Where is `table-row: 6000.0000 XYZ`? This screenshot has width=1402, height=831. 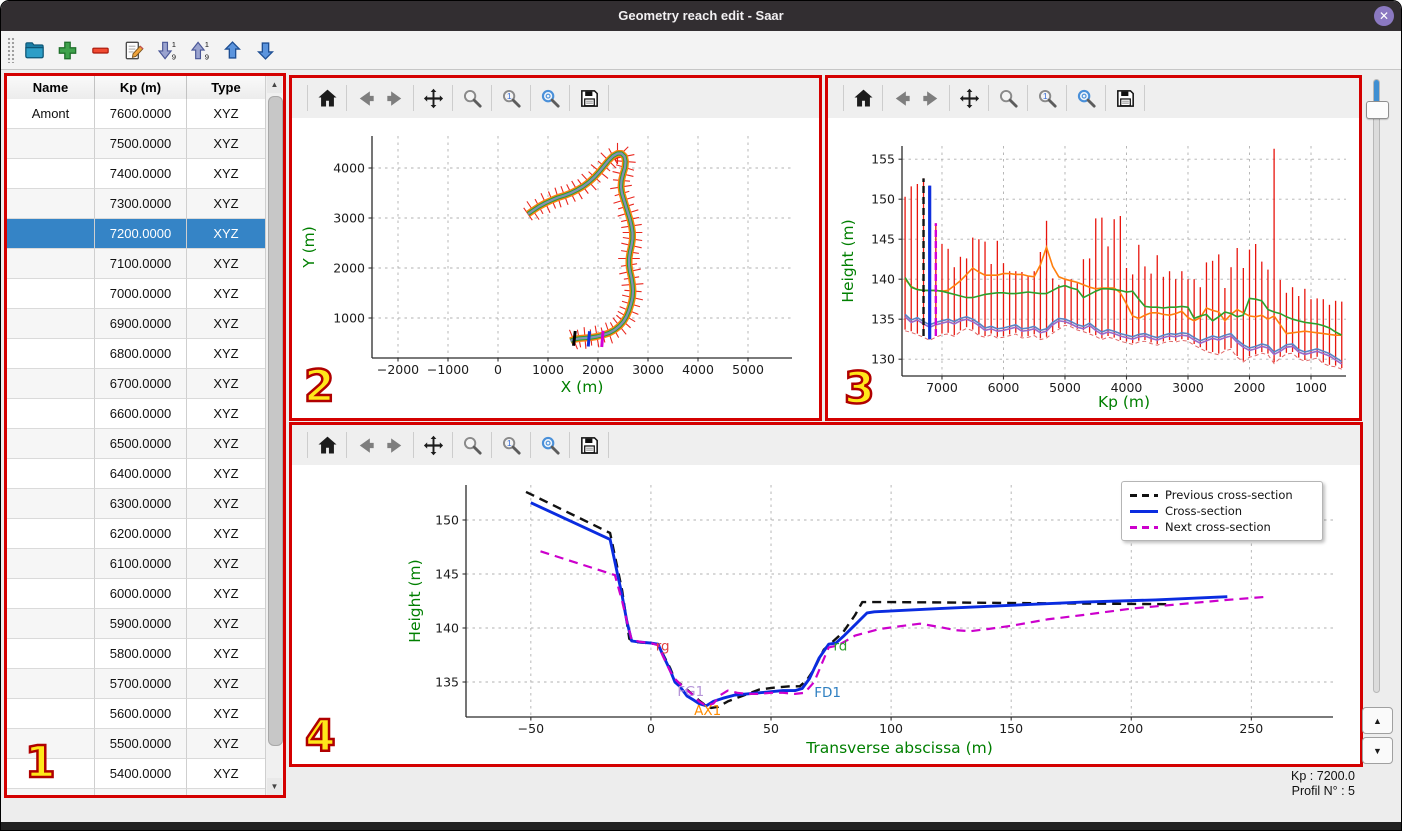 table-row: 6000.0000 XYZ is located at coordinates (136, 594).